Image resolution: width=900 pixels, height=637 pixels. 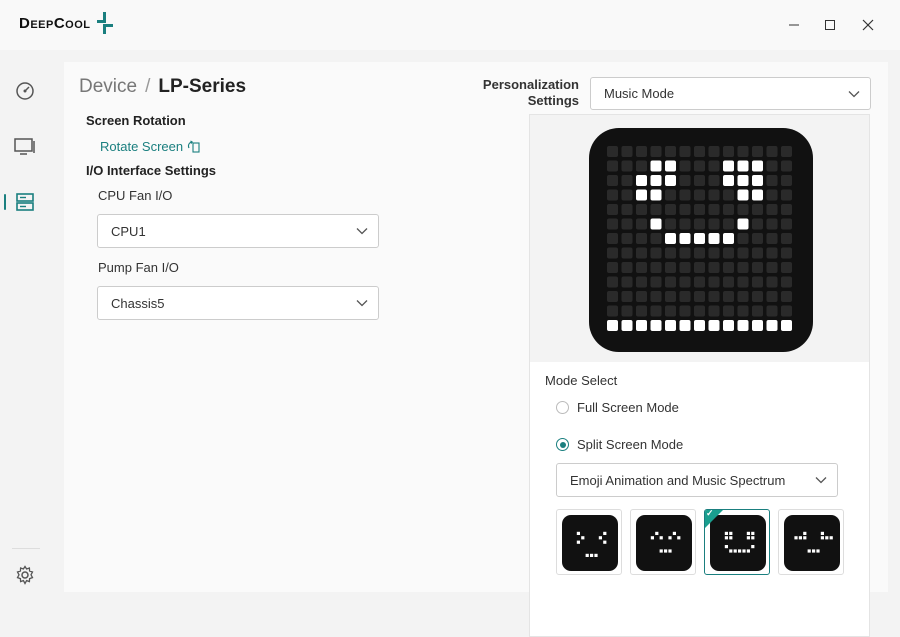 I want to click on split-mode-value: Emoji Animation and Music Spectrum, so click(x=678, y=480).